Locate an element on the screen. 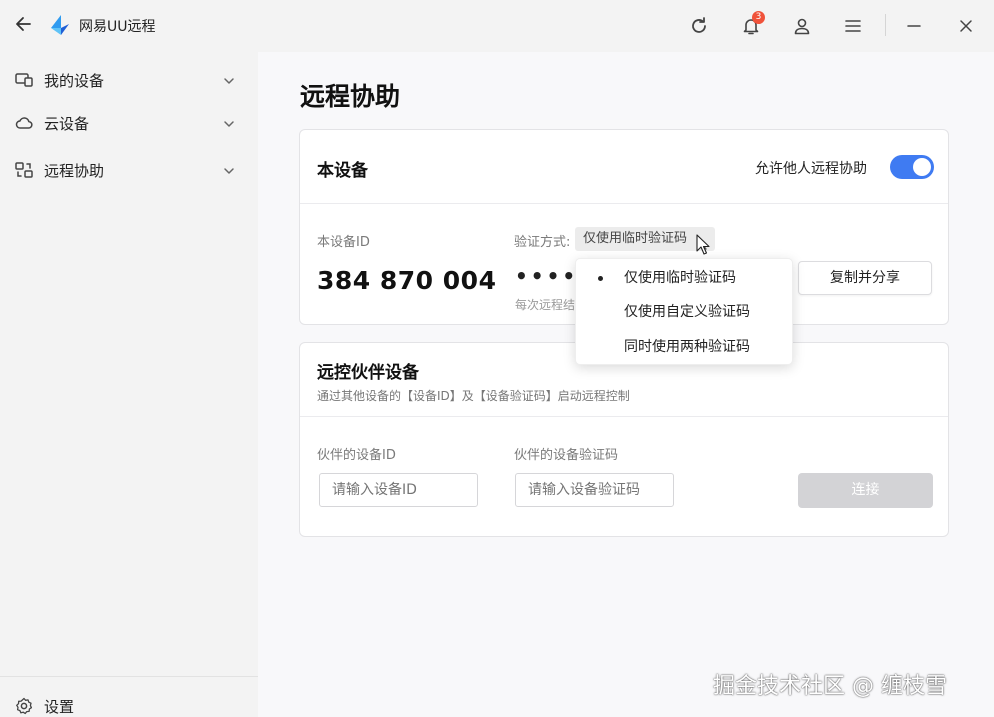 Image resolution: width=994 pixels, height=717 pixels. partner-id-input is located at coordinates (398, 490).